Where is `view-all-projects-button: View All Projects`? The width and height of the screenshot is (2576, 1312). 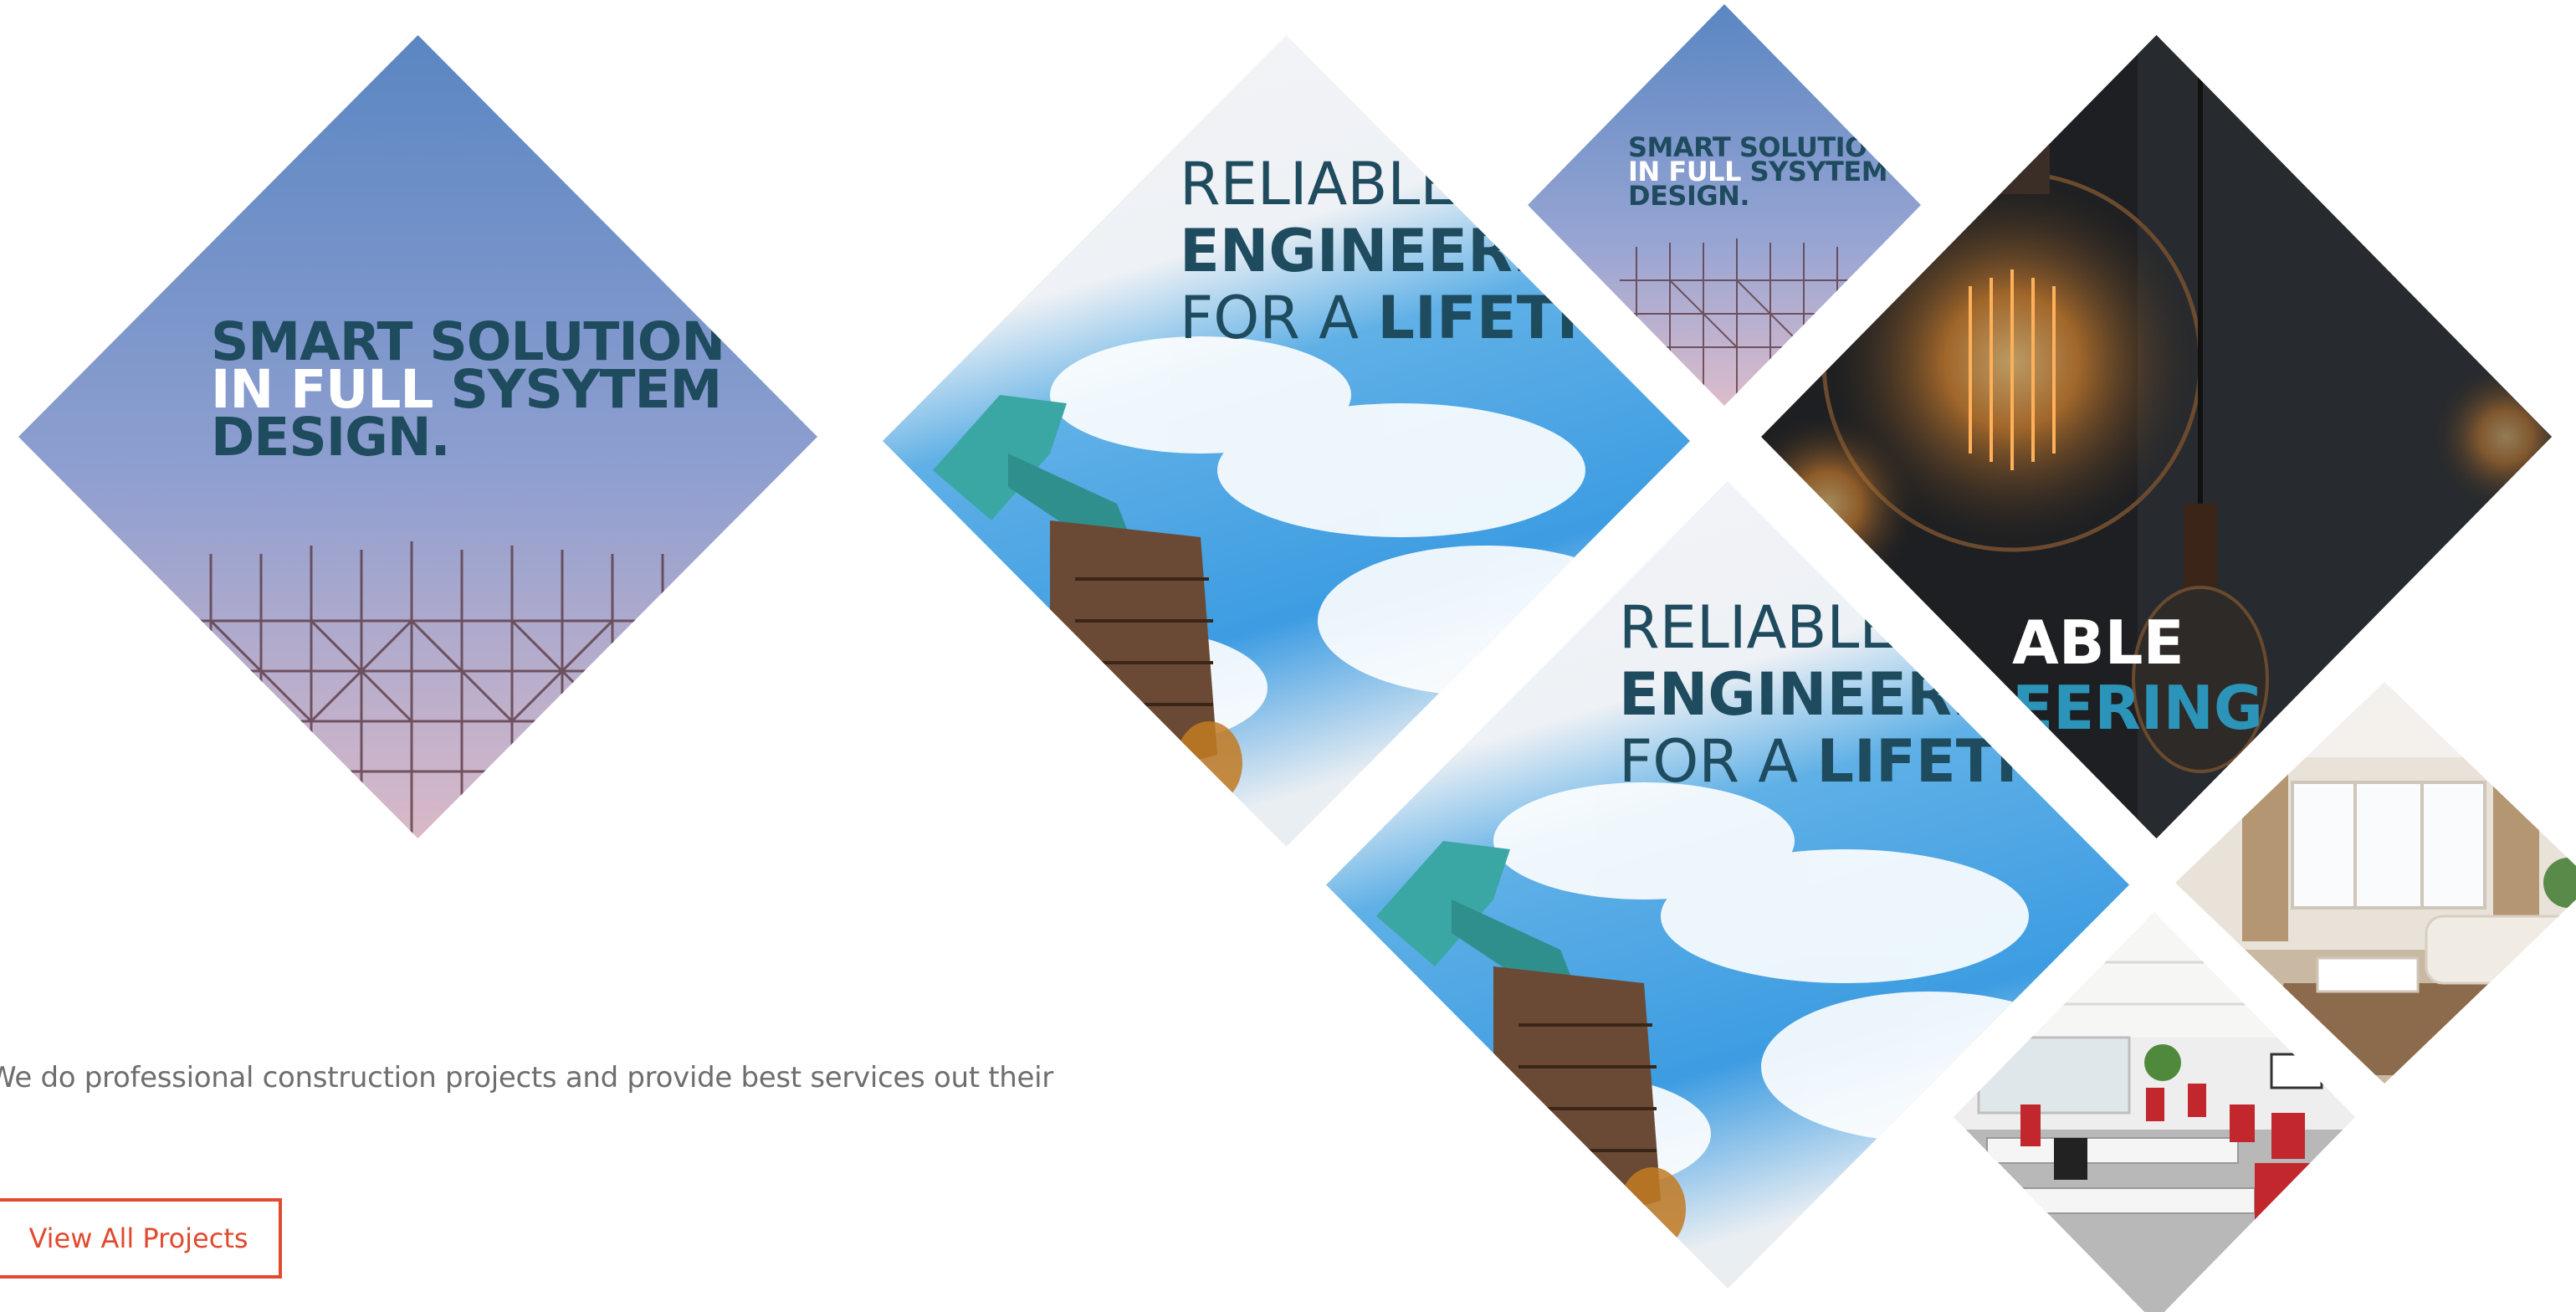
view-all-projects-button: View All Projects is located at coordinates (141, 1238).